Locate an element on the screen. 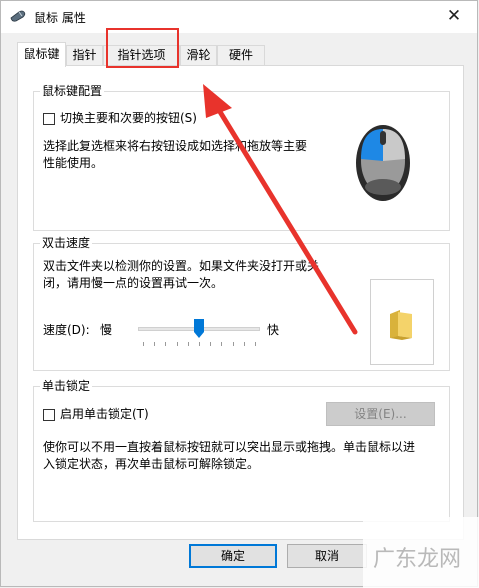 Image resolution: width=479 pixels, height=588 pixels. mouse-cursor-icon is located at coordinates (18, 16).